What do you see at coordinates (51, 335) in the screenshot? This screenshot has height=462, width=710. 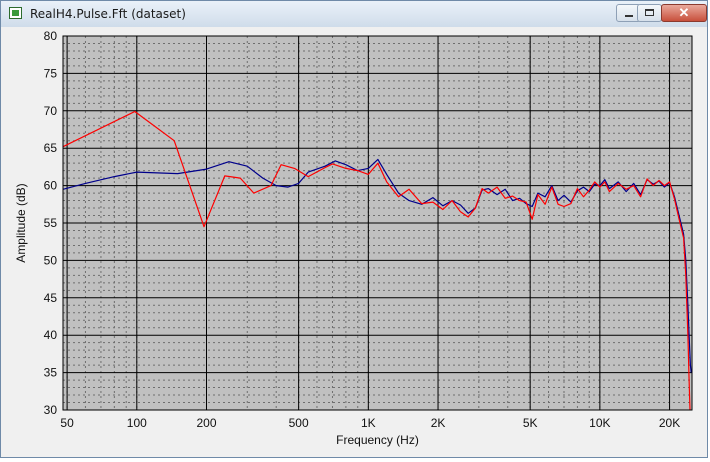 I see `y-tick-label: 40` at bounding box center [51, 335].